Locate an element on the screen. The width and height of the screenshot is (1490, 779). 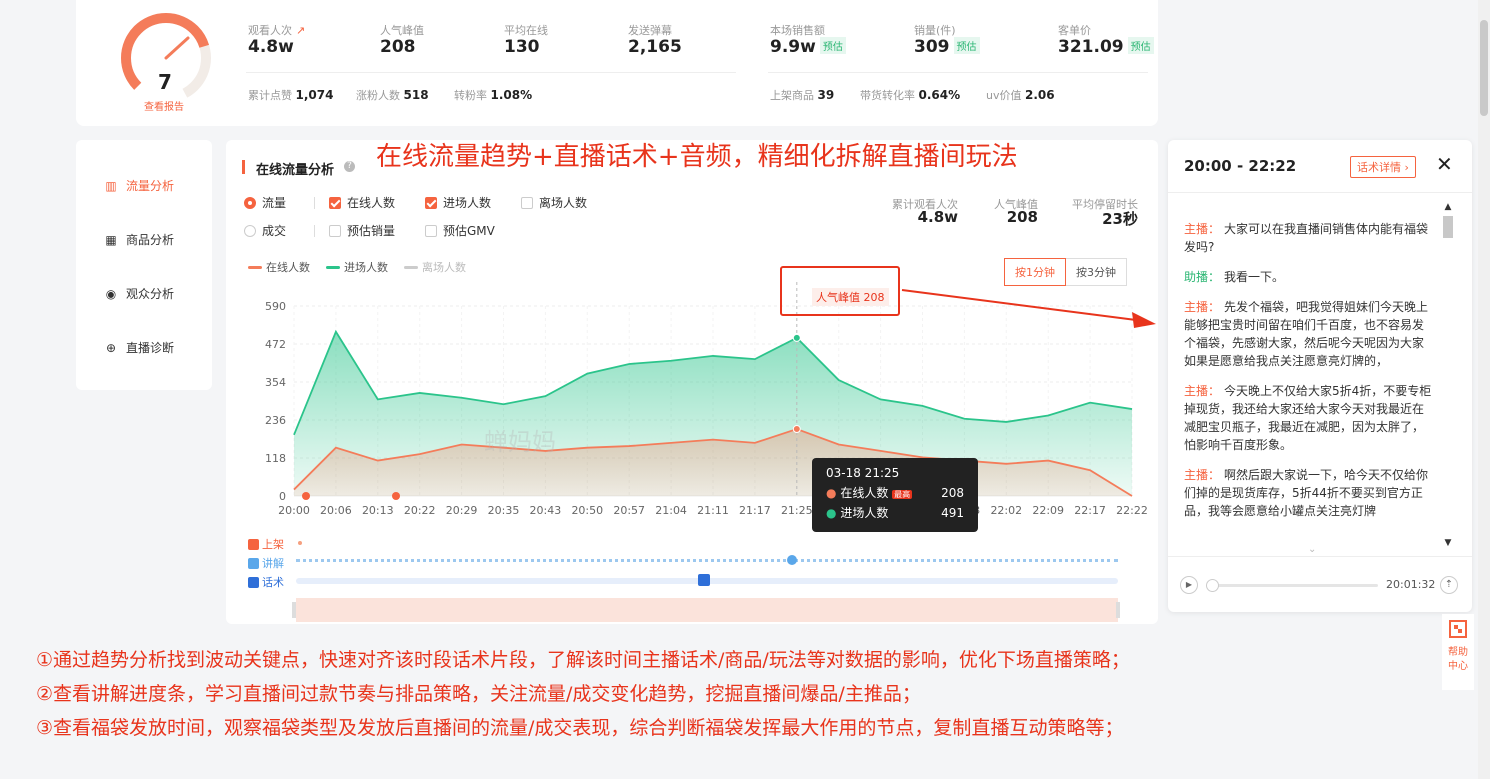
range-handle-right is located at coordinates (1118, 610).